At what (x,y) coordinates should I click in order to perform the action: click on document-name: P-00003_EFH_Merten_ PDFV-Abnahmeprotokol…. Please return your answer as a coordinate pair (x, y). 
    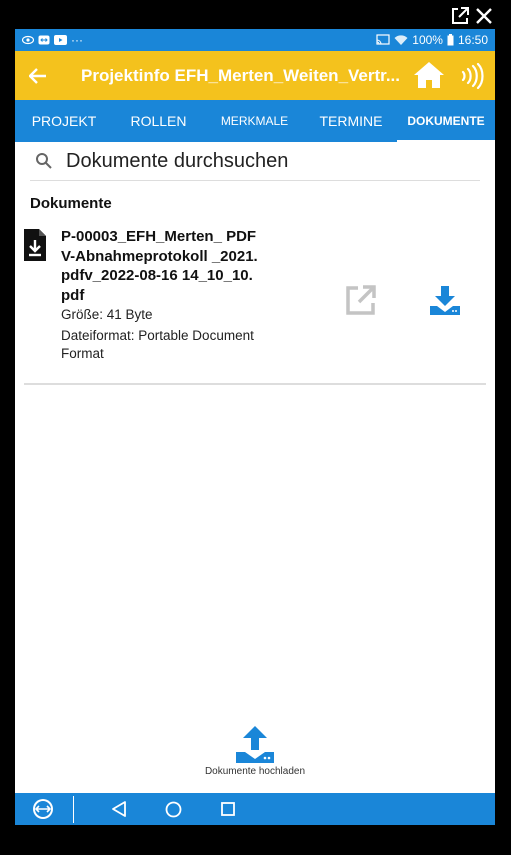
    Looking at the image, I should click on (159, 266).